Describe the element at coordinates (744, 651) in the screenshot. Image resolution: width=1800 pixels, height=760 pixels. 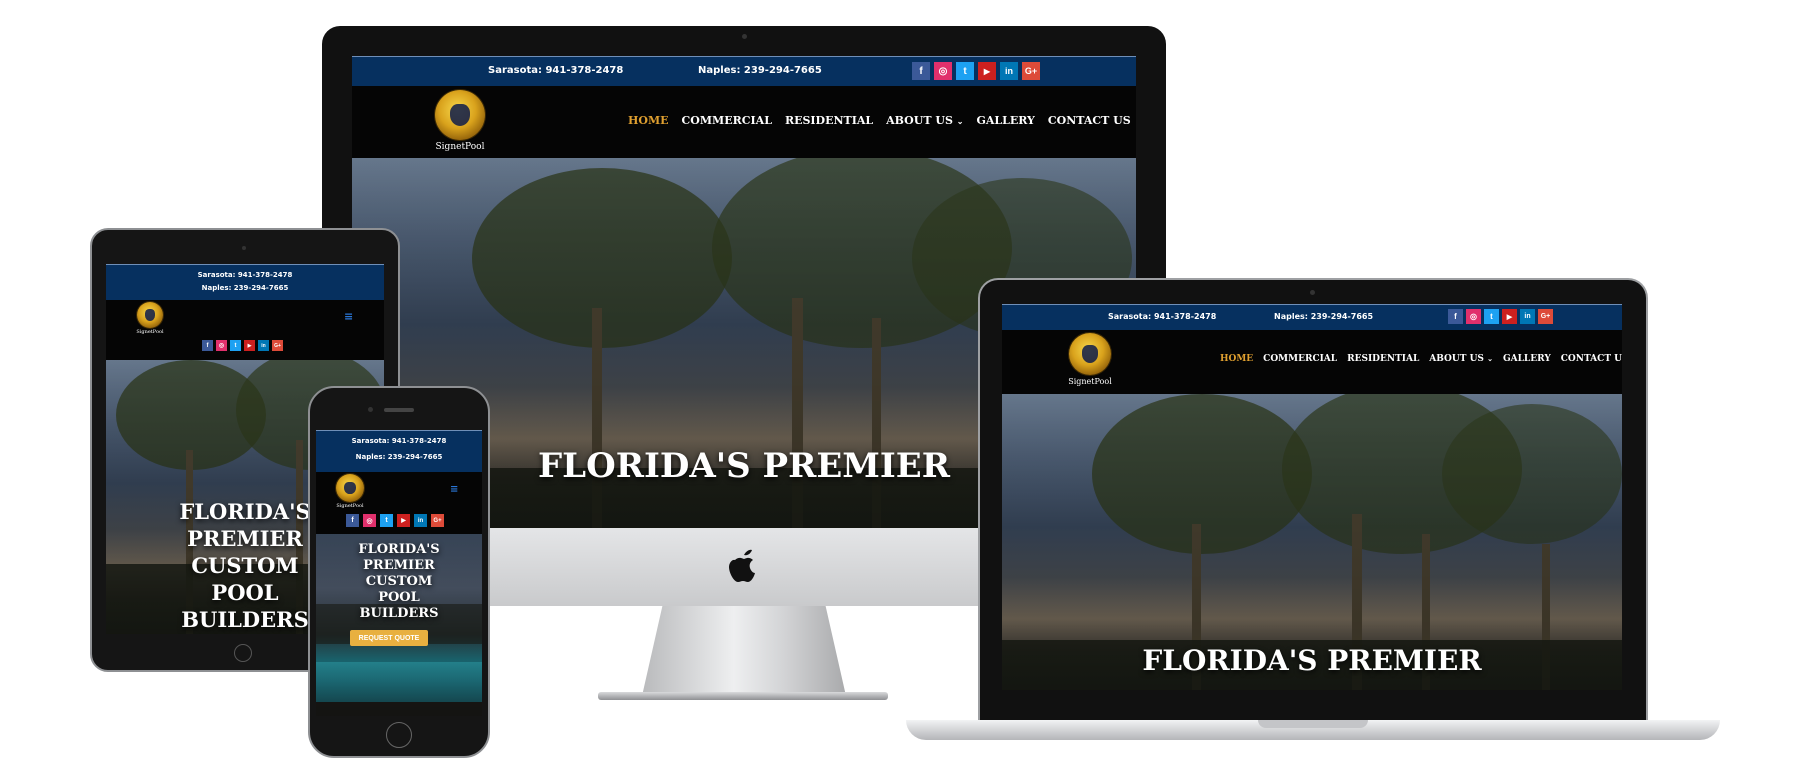
I see `imac-stand` at that location.